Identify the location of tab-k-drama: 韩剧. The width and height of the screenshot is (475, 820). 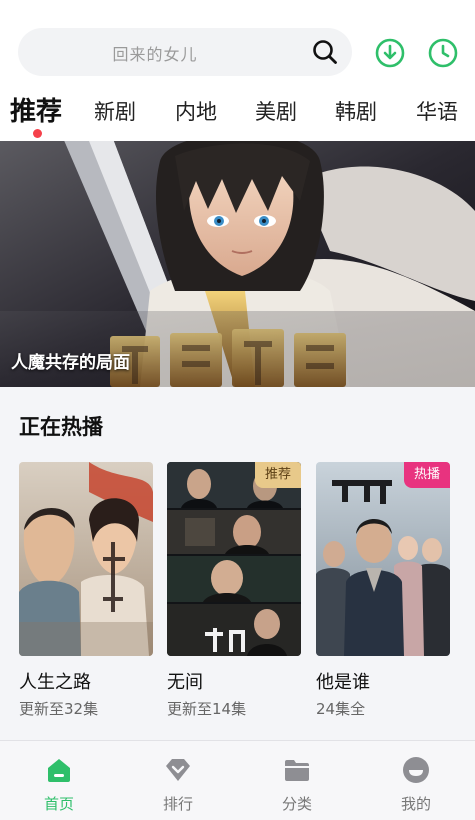
(356, 111).